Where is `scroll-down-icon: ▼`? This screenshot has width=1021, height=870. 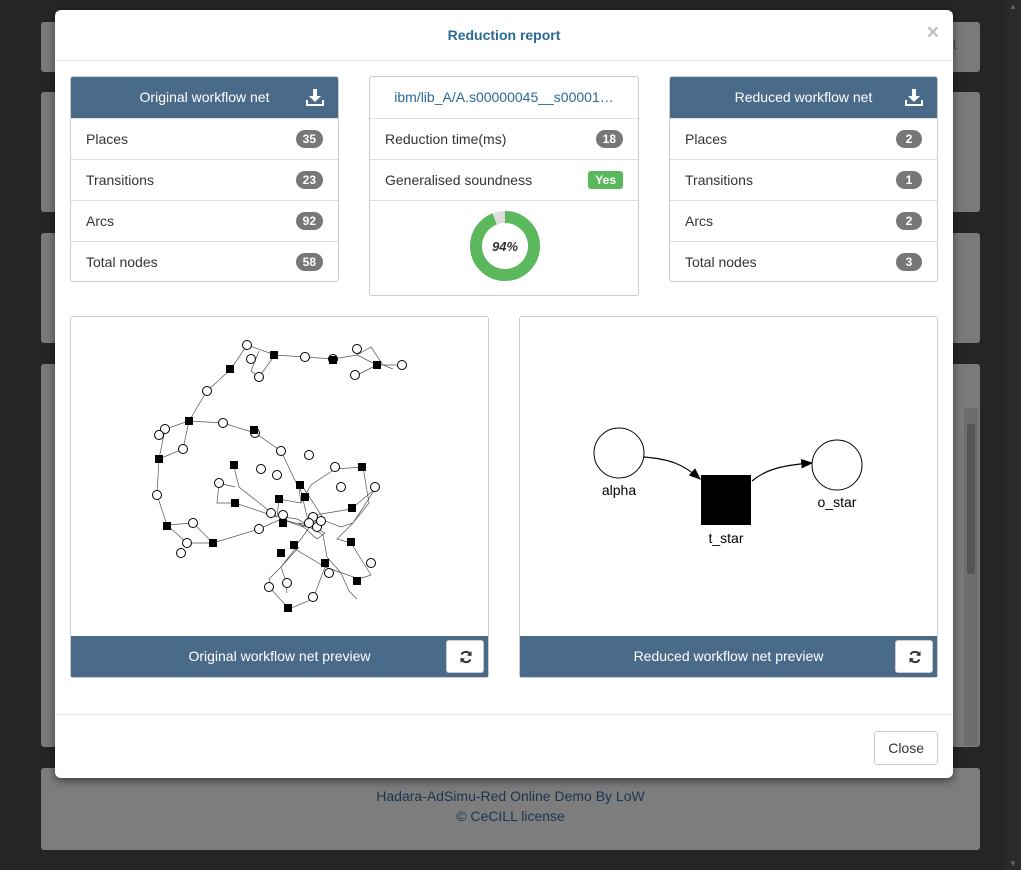 scroll-down-icon: ▼ is located at coordinates (1013, 863).